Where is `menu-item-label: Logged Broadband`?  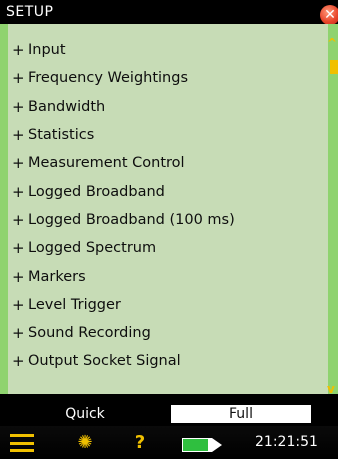 menu-item-label: Logged Broadband is located at coordinates (96, 191).